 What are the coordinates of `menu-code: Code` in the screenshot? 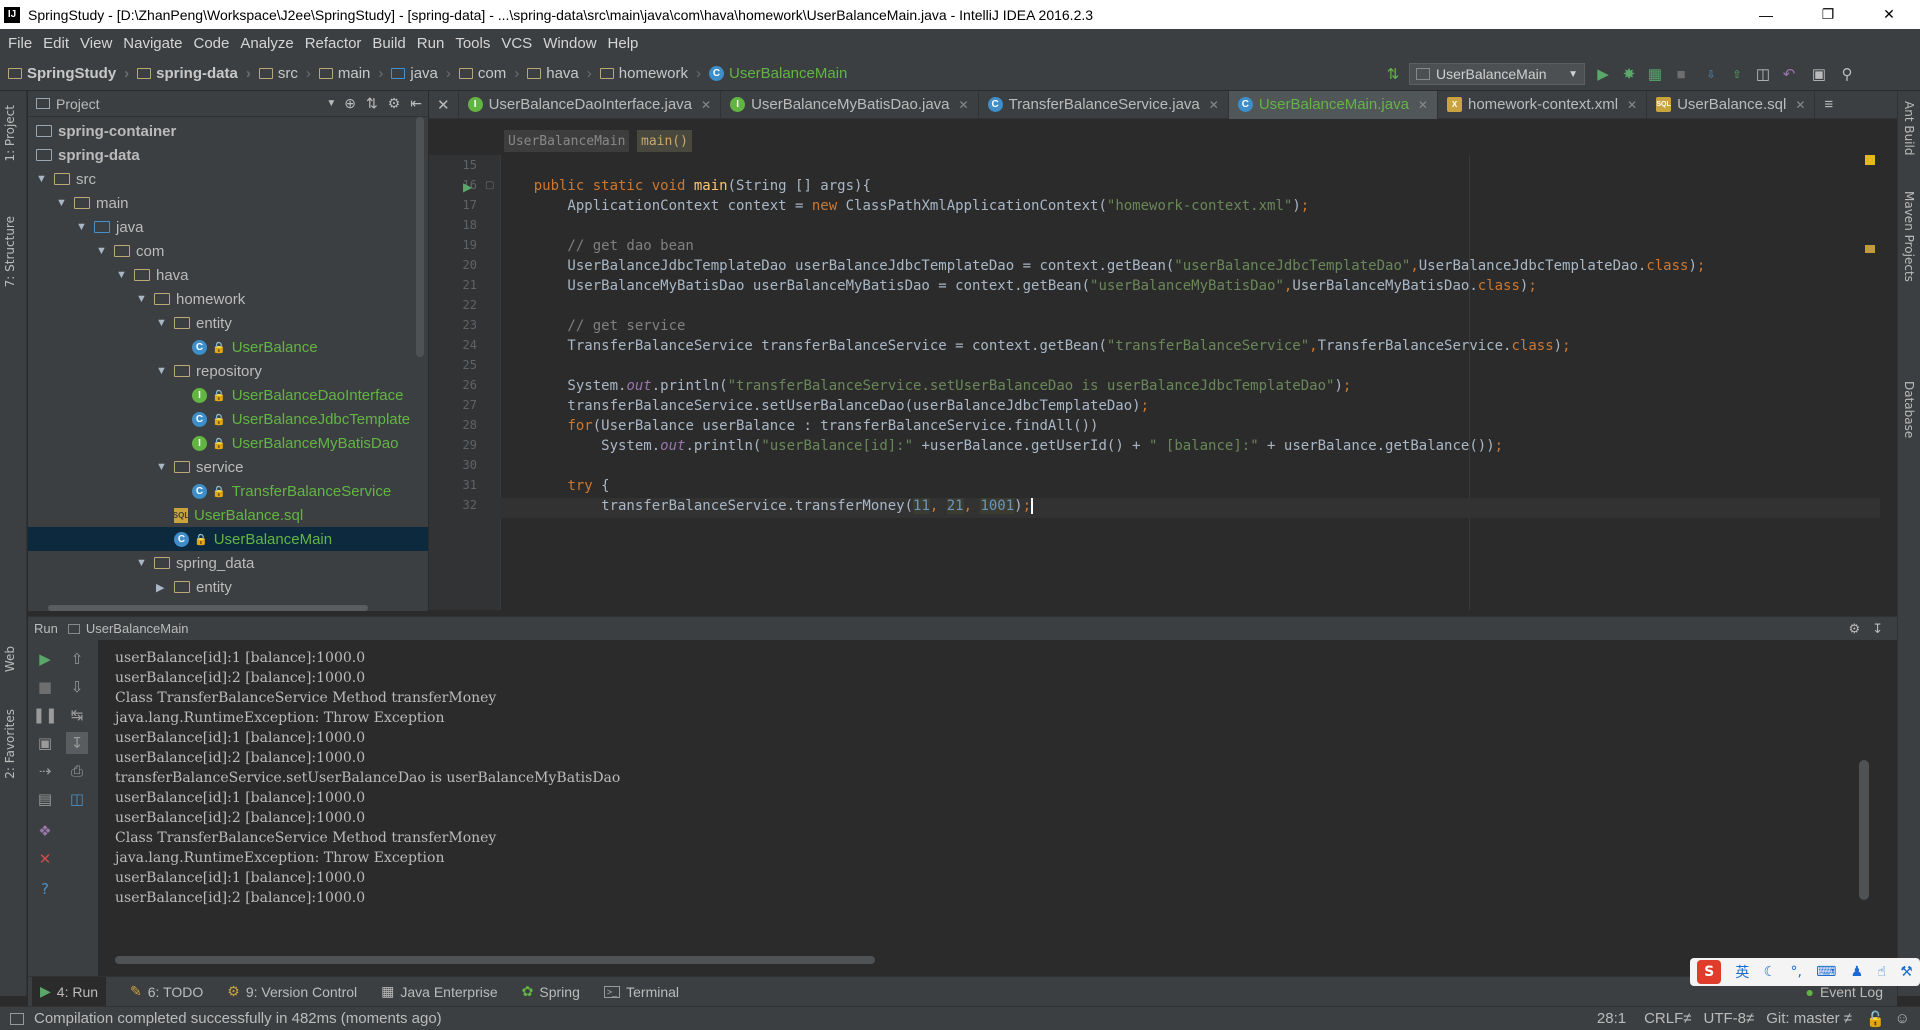 It's located at (211, 43).